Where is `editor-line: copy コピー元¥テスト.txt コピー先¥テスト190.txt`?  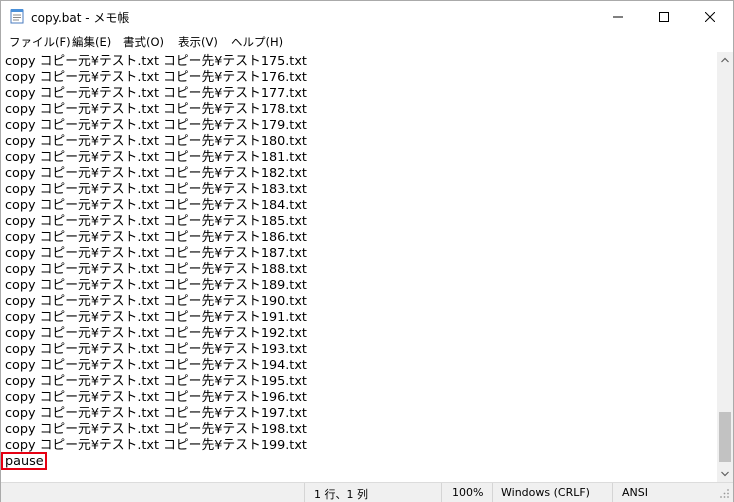 editor-line: copy コピー元¥テスト.txt コピー先¥テスト190.txt is located at coordinates (156, 301).